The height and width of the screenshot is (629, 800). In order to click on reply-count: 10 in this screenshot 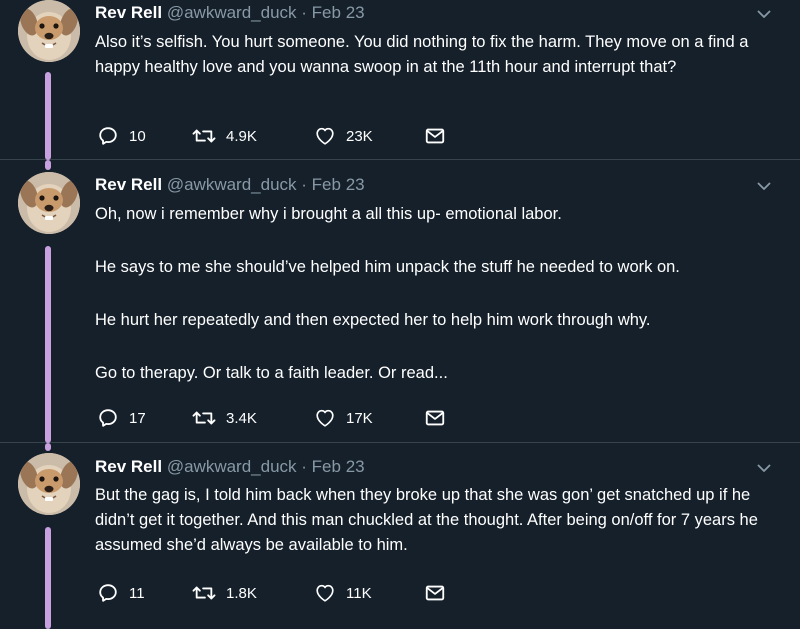, I will do `click(137, 136)`.